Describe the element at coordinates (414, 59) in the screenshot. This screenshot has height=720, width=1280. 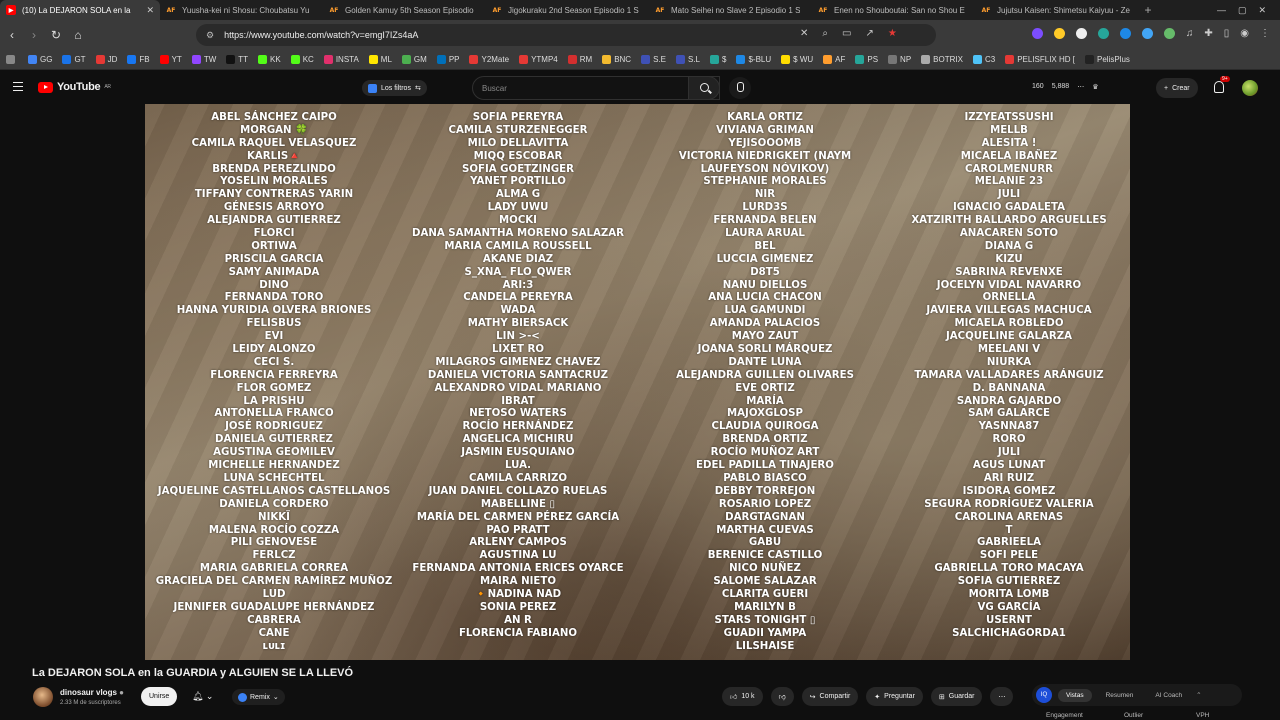
I see `bookmark-item: GM` at that location.